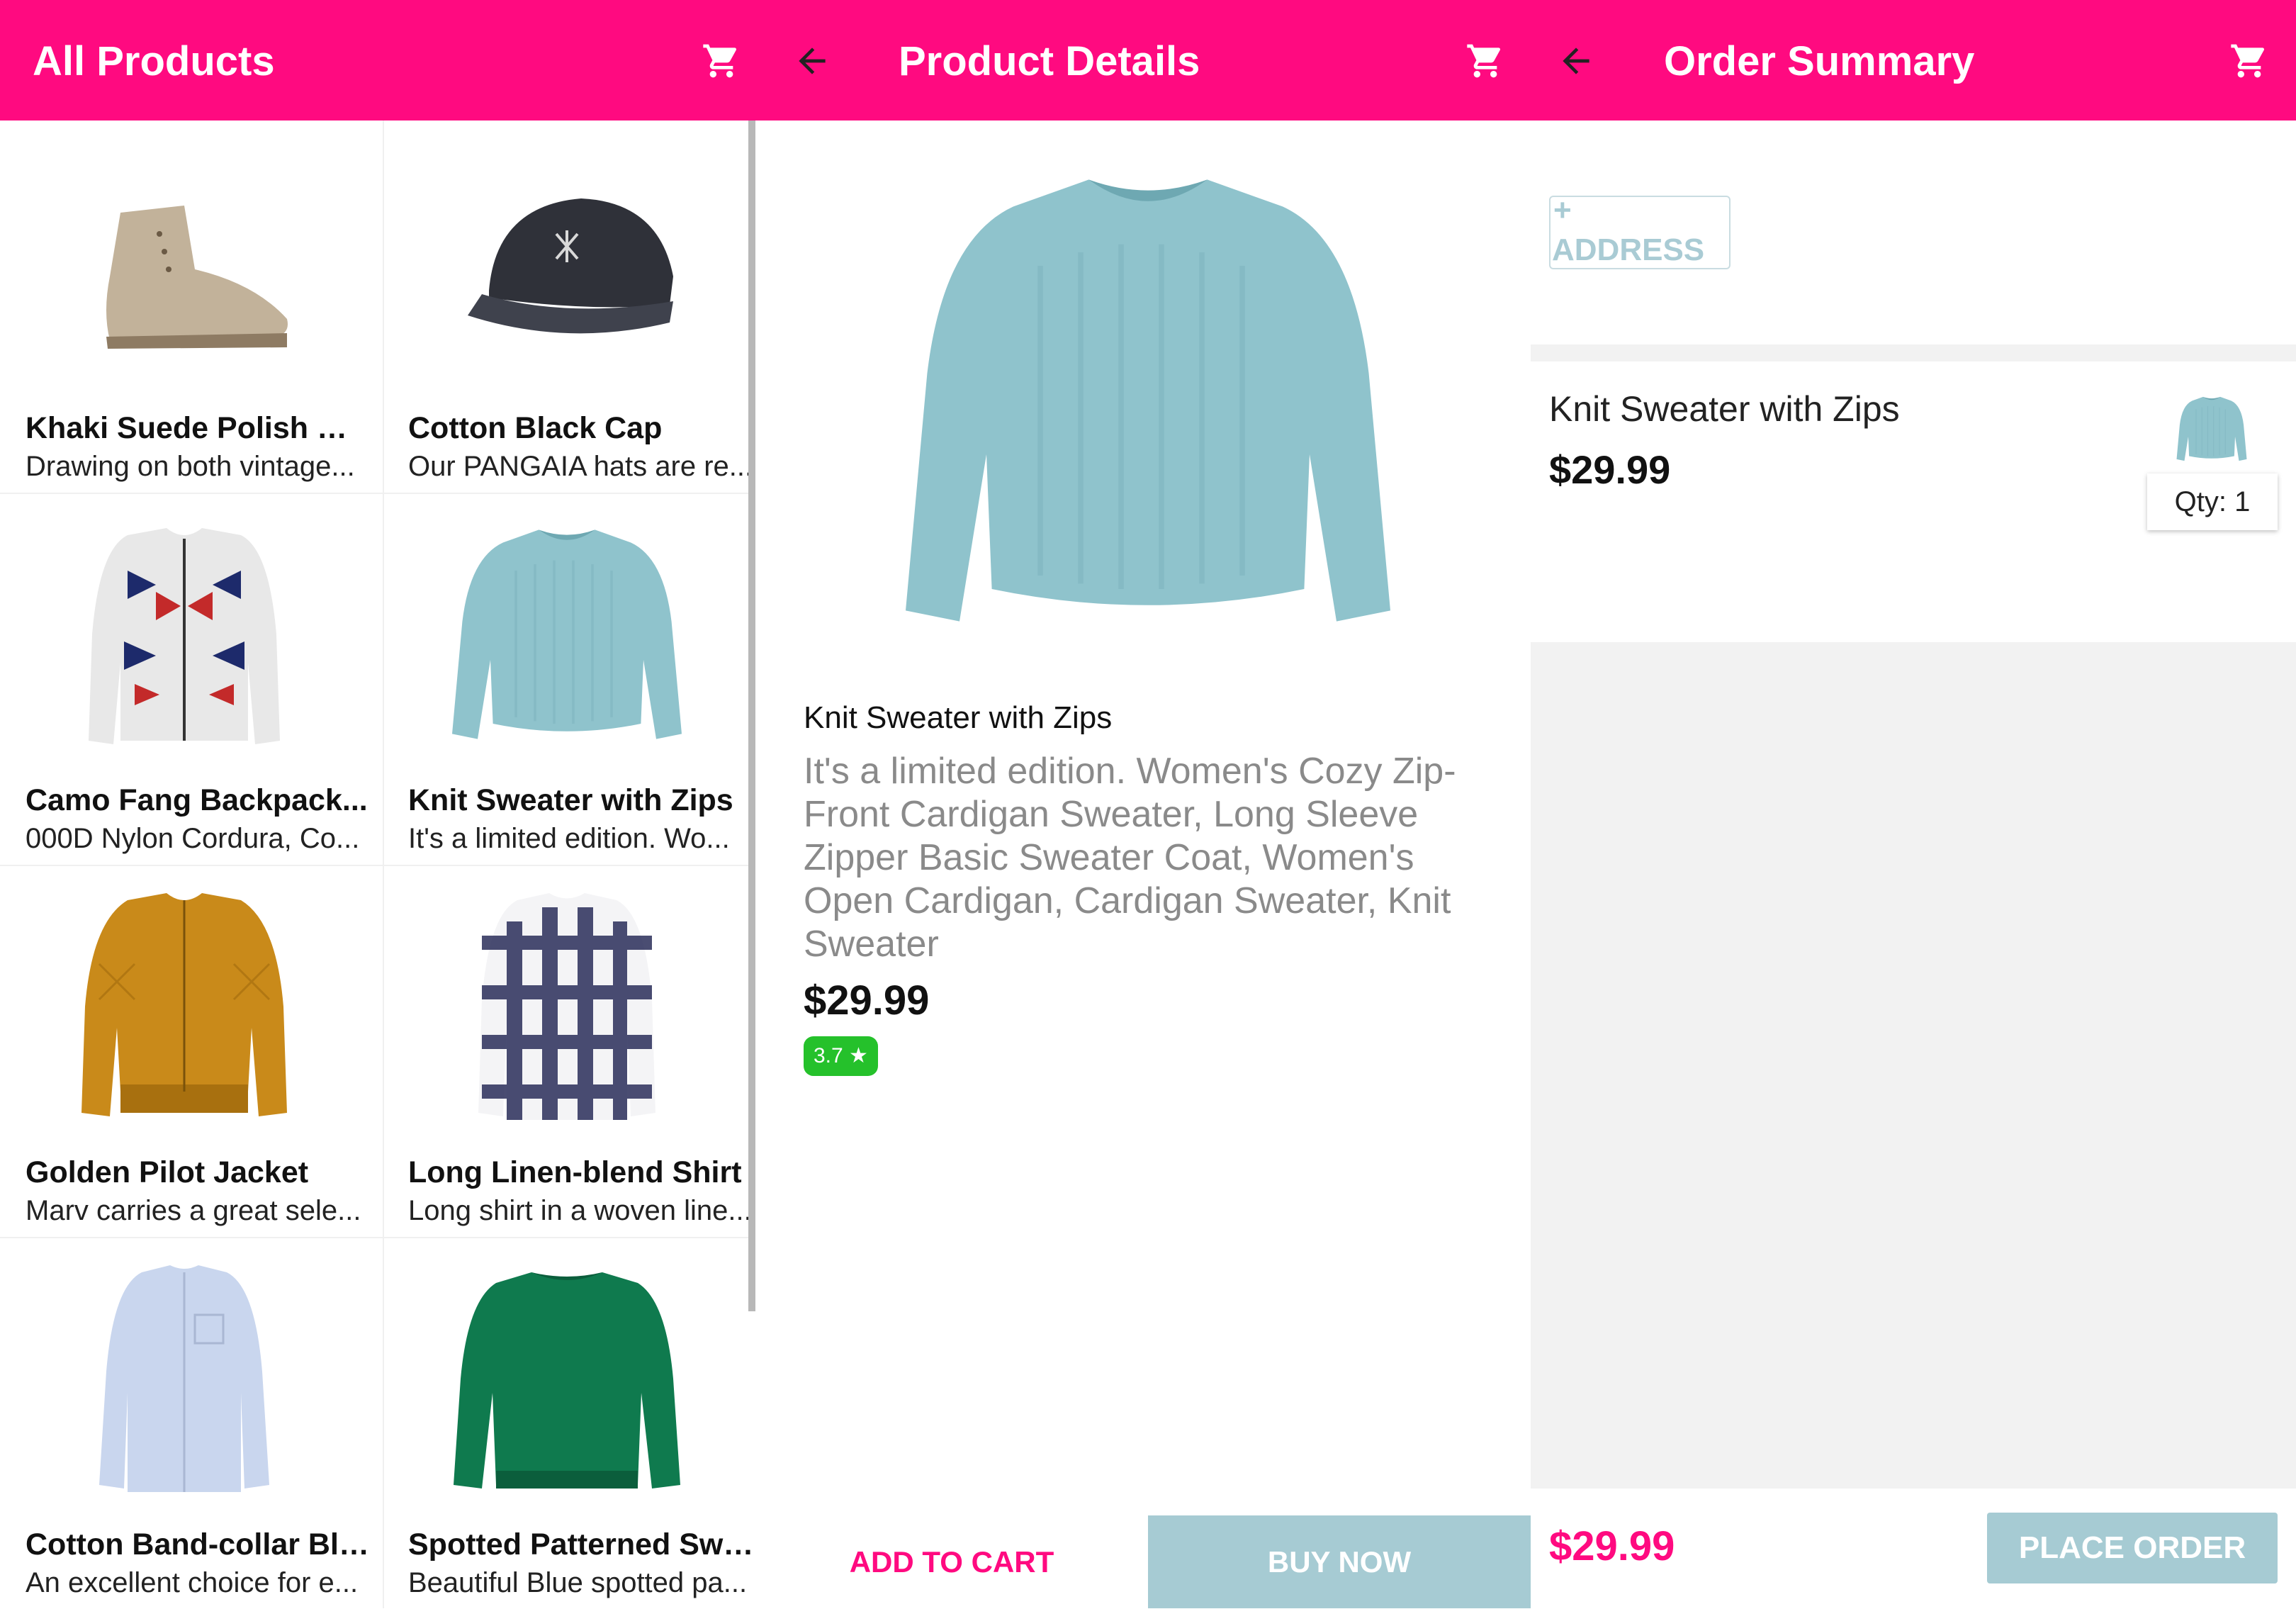 The height and width of the screenshot is (1609, 2296). Describe the element at coordinates (575, 1172) in the screenshot. I see `product-name: Long Linen-blend Shirt` at that location.